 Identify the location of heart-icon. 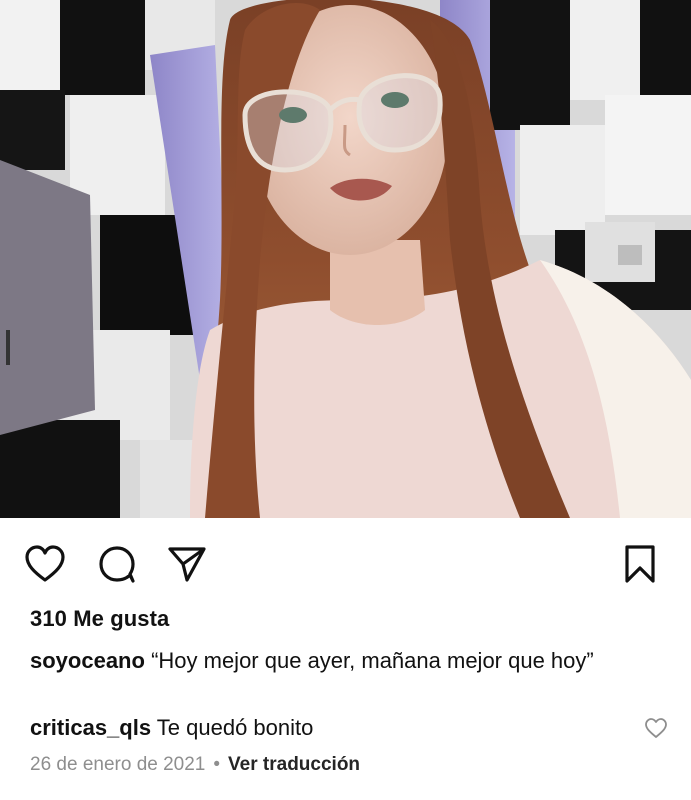
(44, 564).